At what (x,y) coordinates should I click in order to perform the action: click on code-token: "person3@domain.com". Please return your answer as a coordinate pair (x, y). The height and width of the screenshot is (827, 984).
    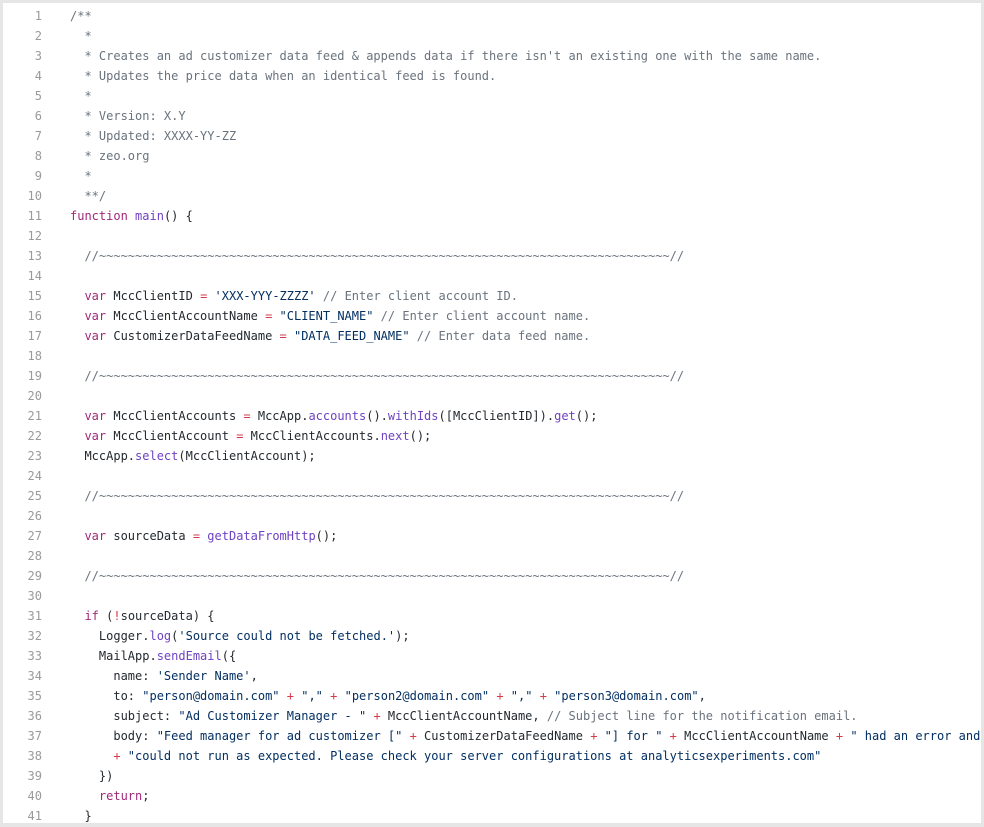
    Looking at the image, I should click on (626, 696).